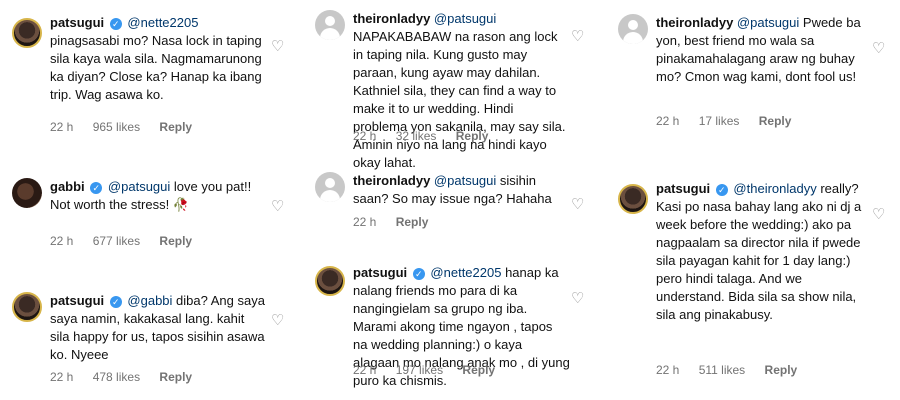 The width and height of the screenshot is (900, 400). I want to click on comment-meta: 22 h Reply, so click(398, 222).